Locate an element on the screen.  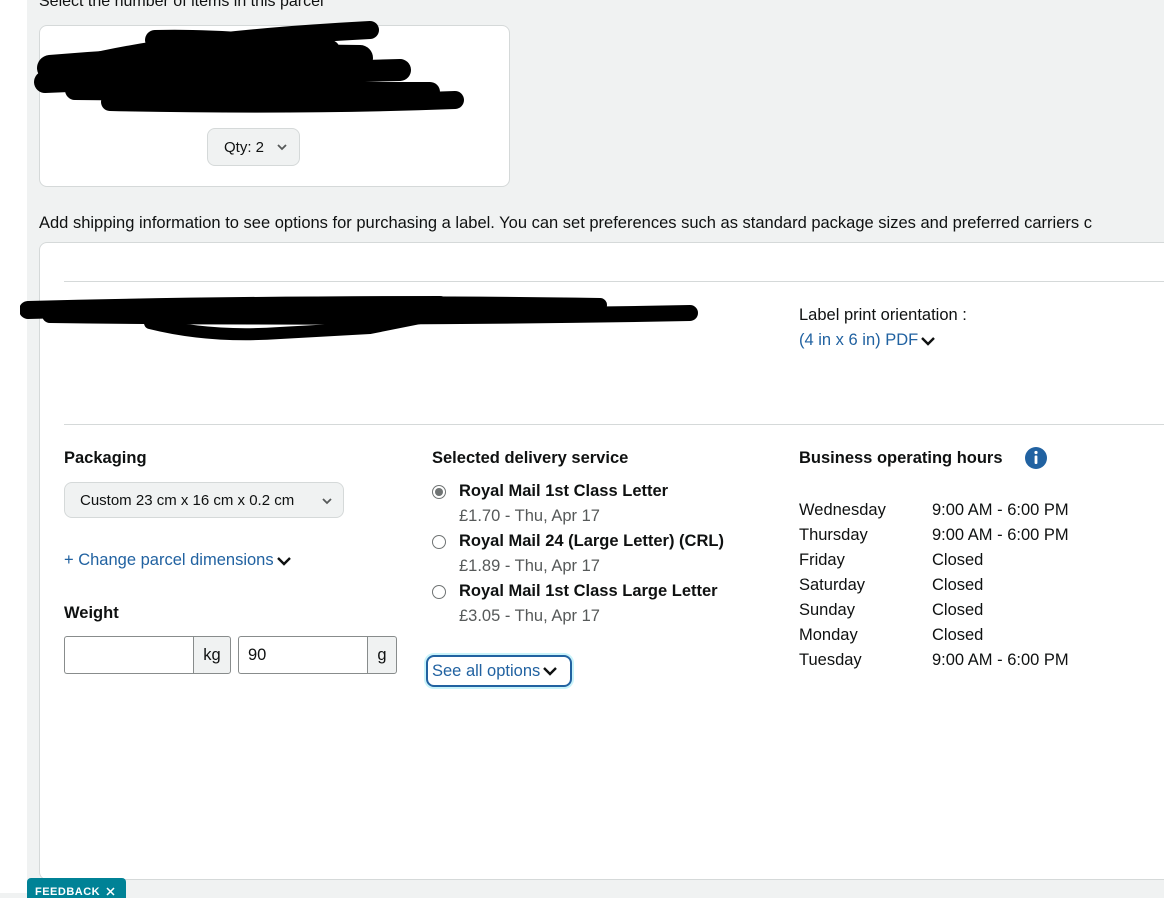
weight-g-input is located at coordinates (302, 655).